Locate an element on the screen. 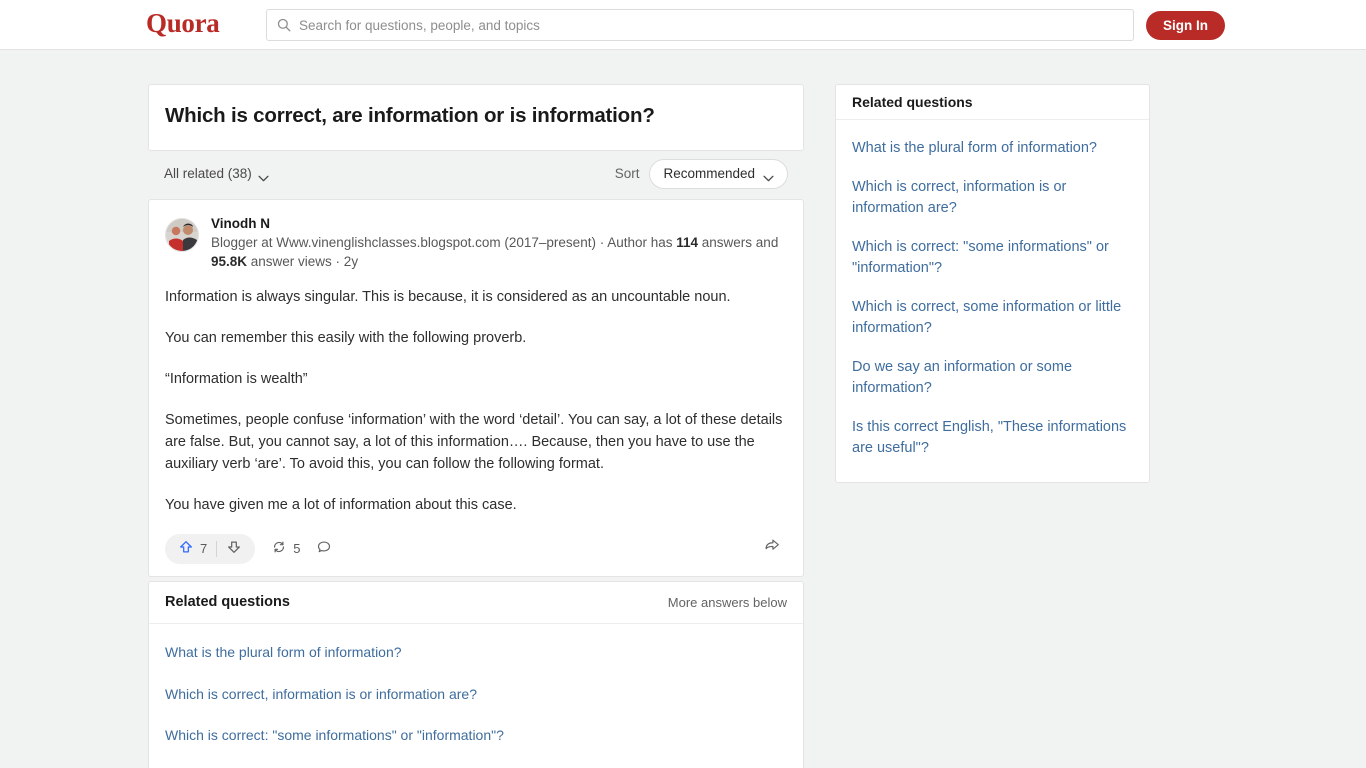  more-answers-below-label: More answers below is located at coordinates (727, 602).